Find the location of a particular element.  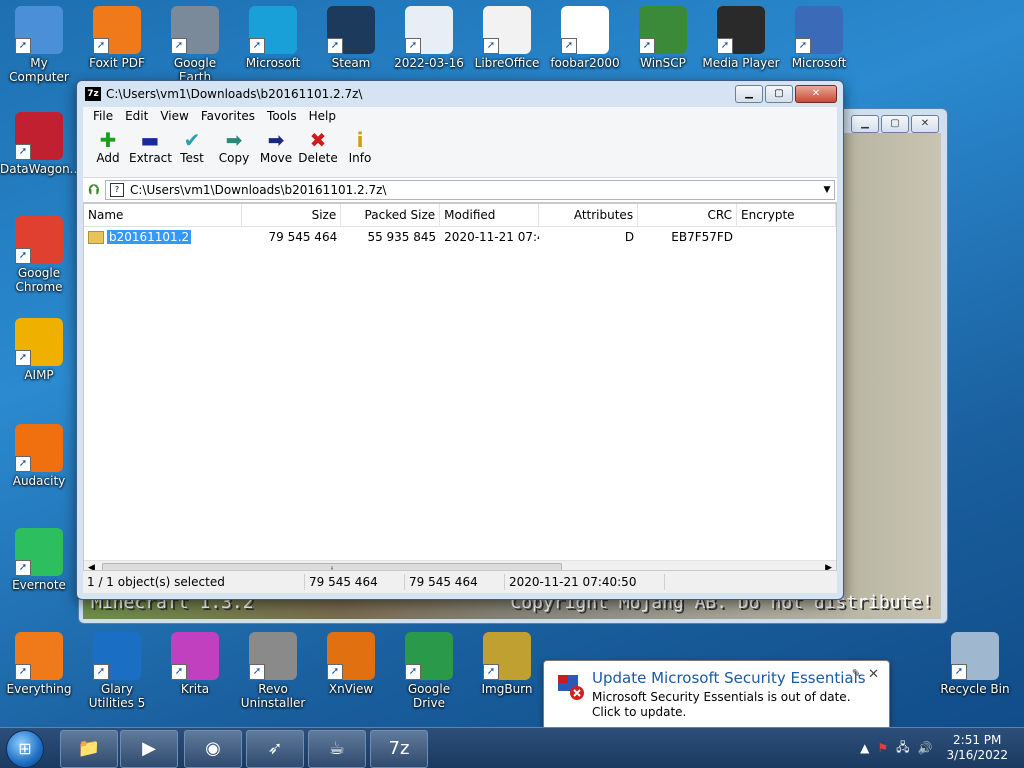

file-name: b20161101.2 is located at coordinates (149, 237).